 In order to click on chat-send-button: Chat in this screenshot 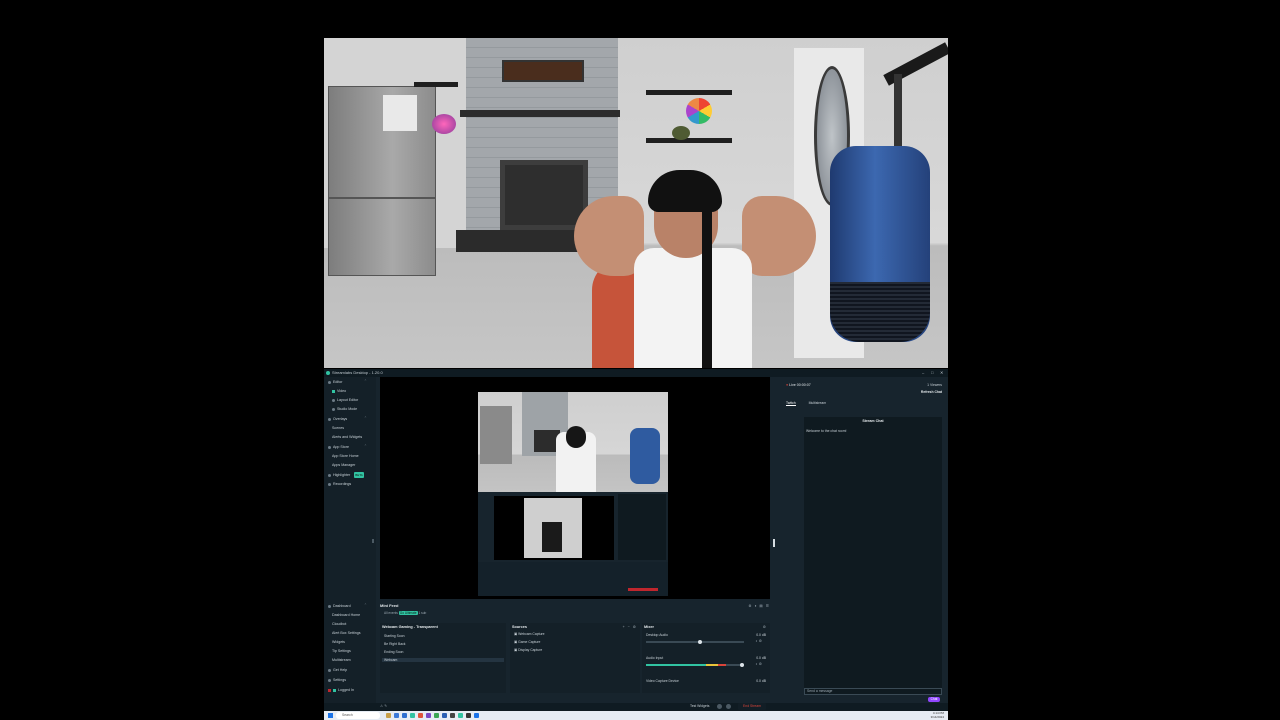, I will do `click(934, 699)`.